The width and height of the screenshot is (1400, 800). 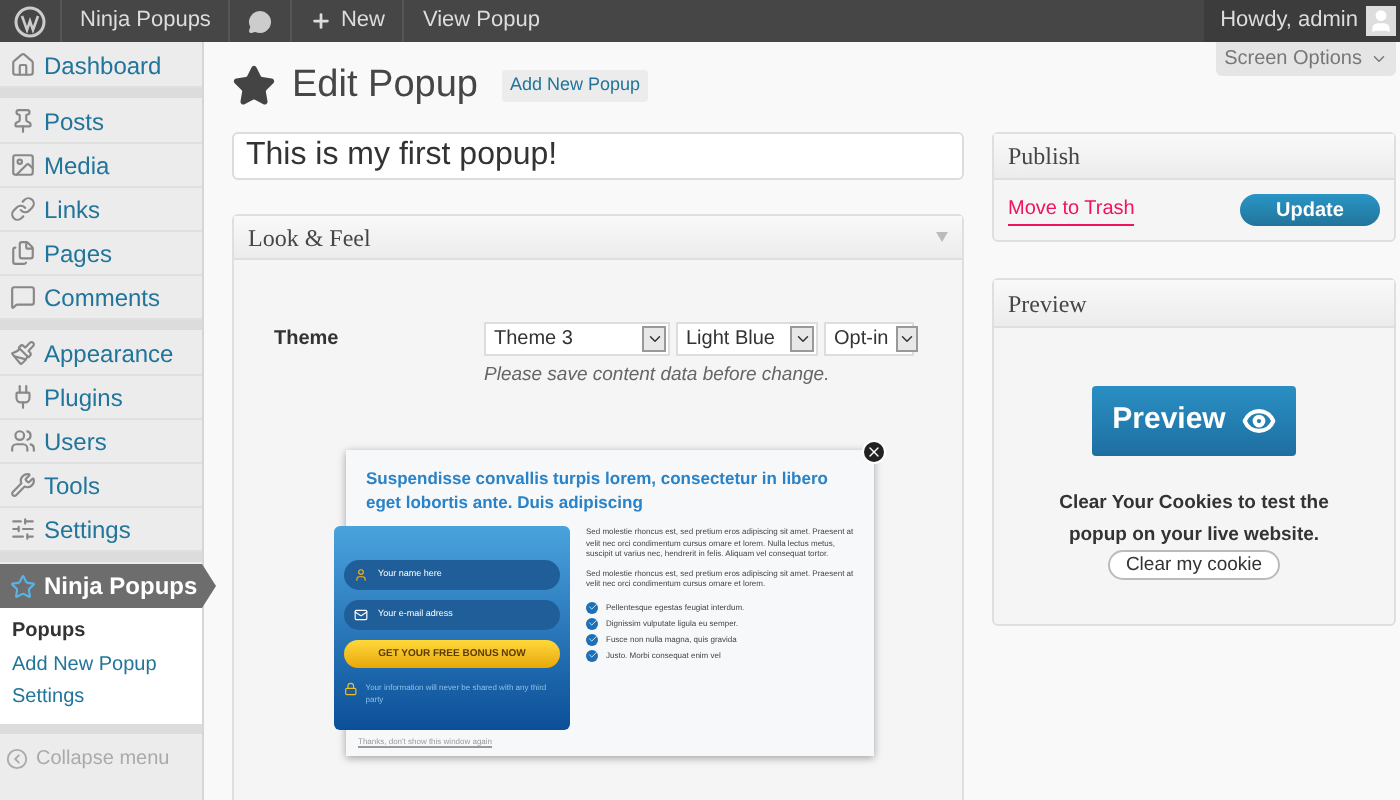 I want to click on dropdown: Theme 3, so click(x=577, y=339).